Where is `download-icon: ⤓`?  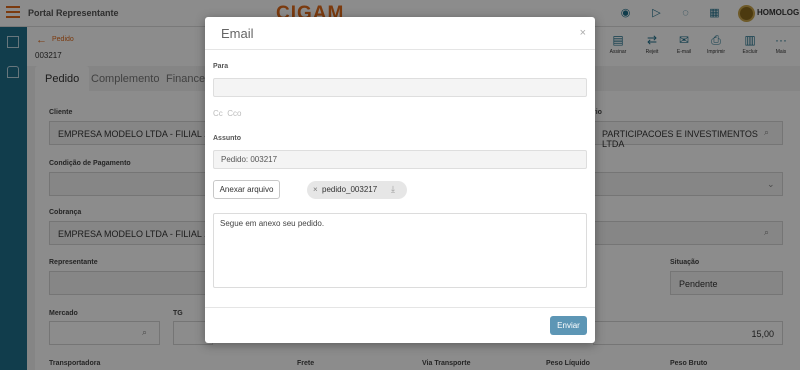 download-icon: ⤓ is located at coordinates (393, 189).